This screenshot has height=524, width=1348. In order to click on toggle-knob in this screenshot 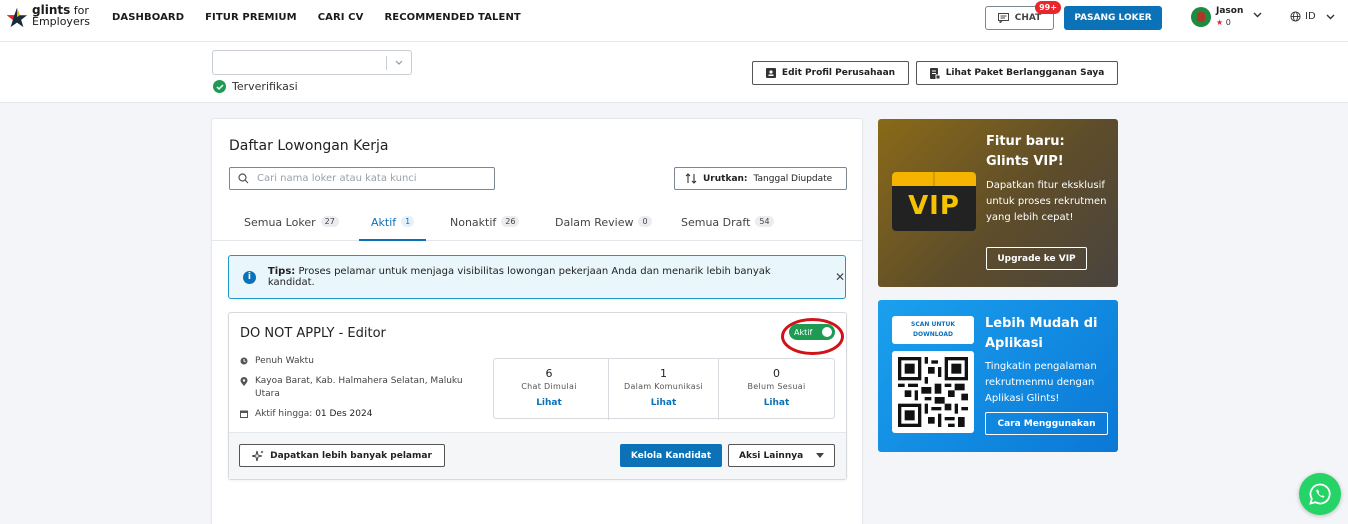, I will do `click(827, 332)`.